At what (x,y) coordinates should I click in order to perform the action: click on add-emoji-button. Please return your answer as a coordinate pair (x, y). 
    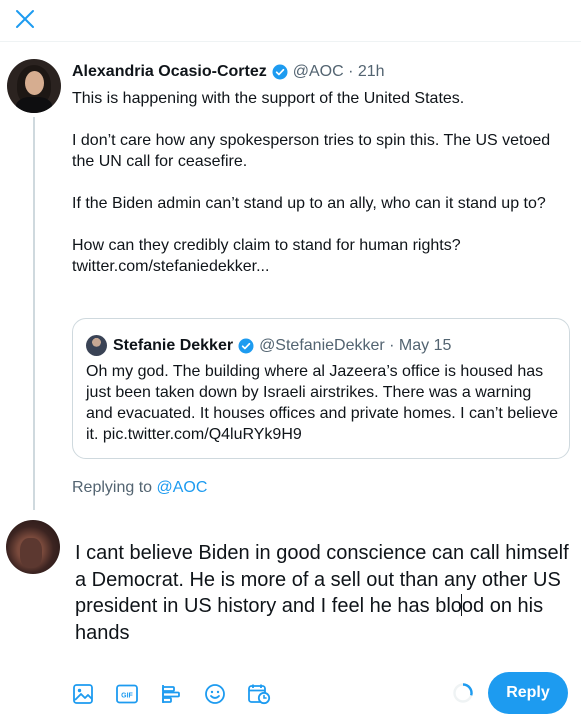
    Looking at the image, I should click on (215, 694).